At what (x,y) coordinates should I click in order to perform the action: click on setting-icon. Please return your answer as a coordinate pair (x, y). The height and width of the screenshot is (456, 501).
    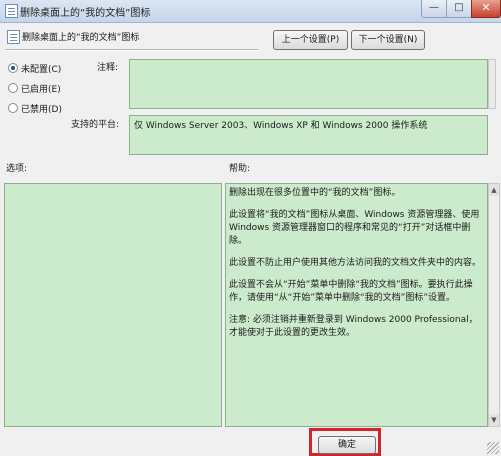
    Looking at the image, I should click on (13, 37).